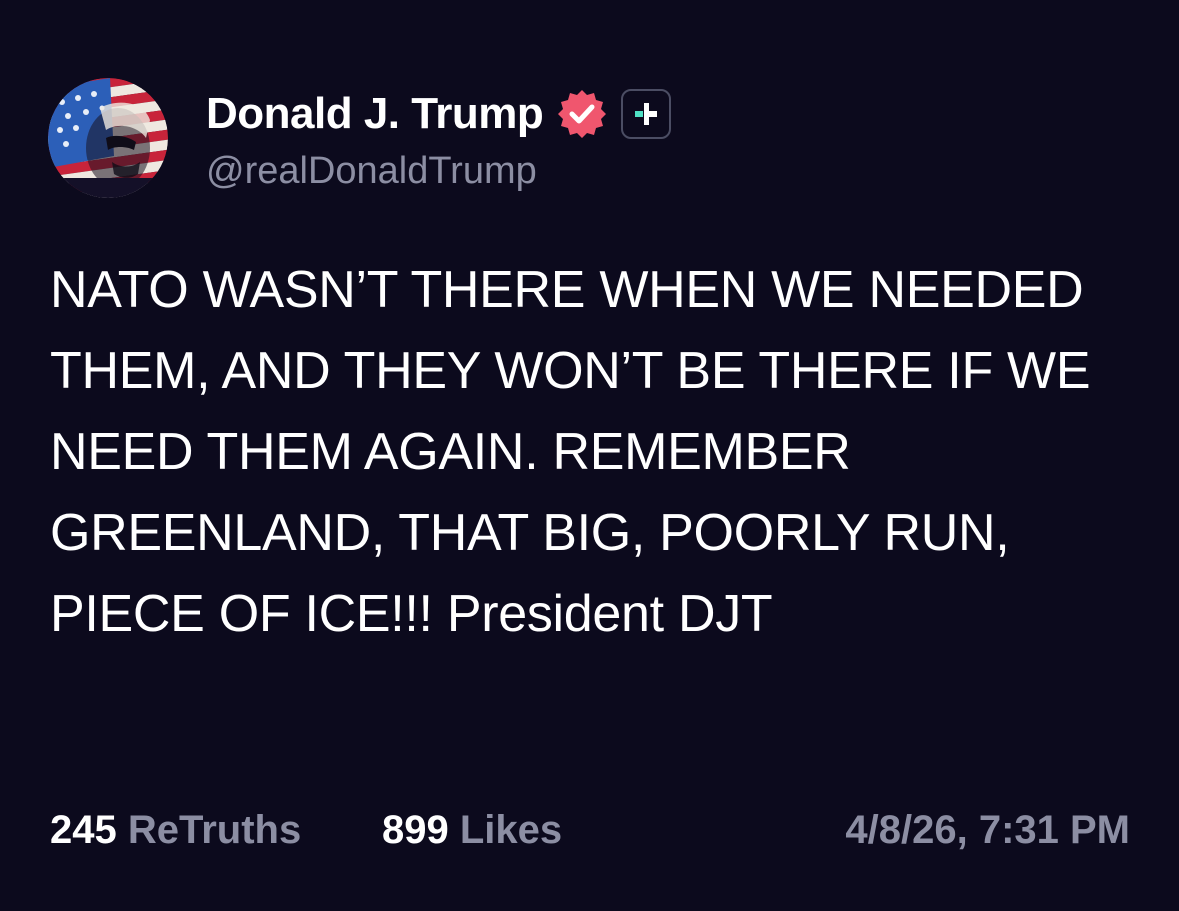 The width and height of the screenshot is (1179, 911). Describe the element at coordinates (214, 830) in the screenshot. I see `retruths-label: ReTruths` at that location.